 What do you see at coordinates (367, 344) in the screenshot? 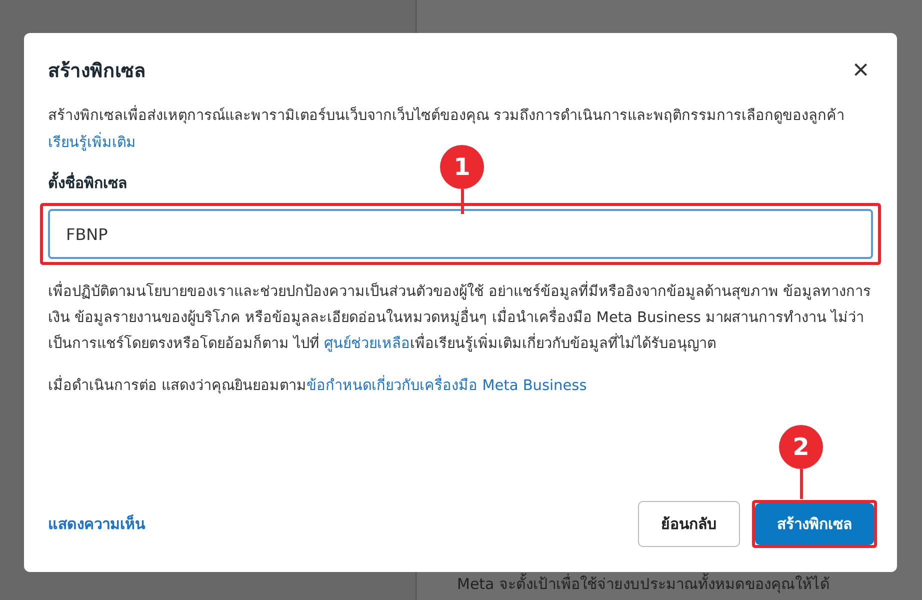
I see `help-center-link: ศูนย์ช่วยเหลือ` at bounding box center [367, 344].